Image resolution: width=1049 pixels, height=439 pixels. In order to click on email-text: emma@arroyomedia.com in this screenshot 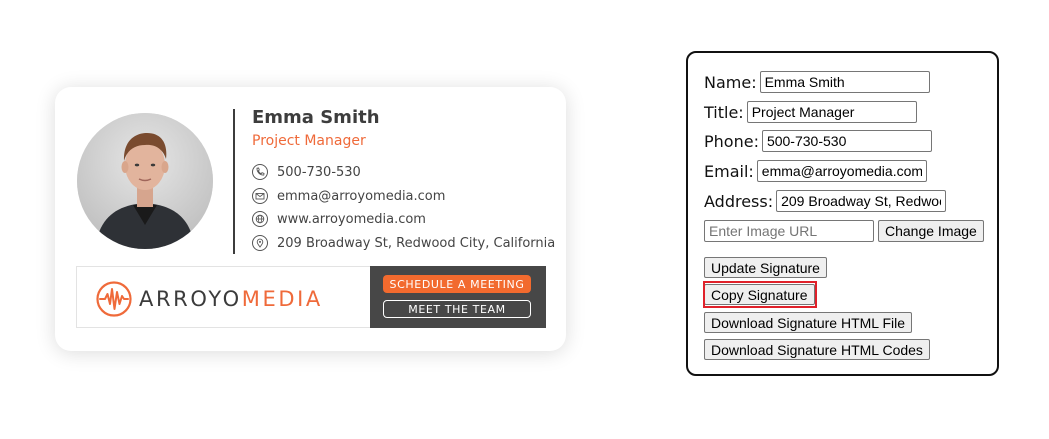, I will do `click(361, 196)`.